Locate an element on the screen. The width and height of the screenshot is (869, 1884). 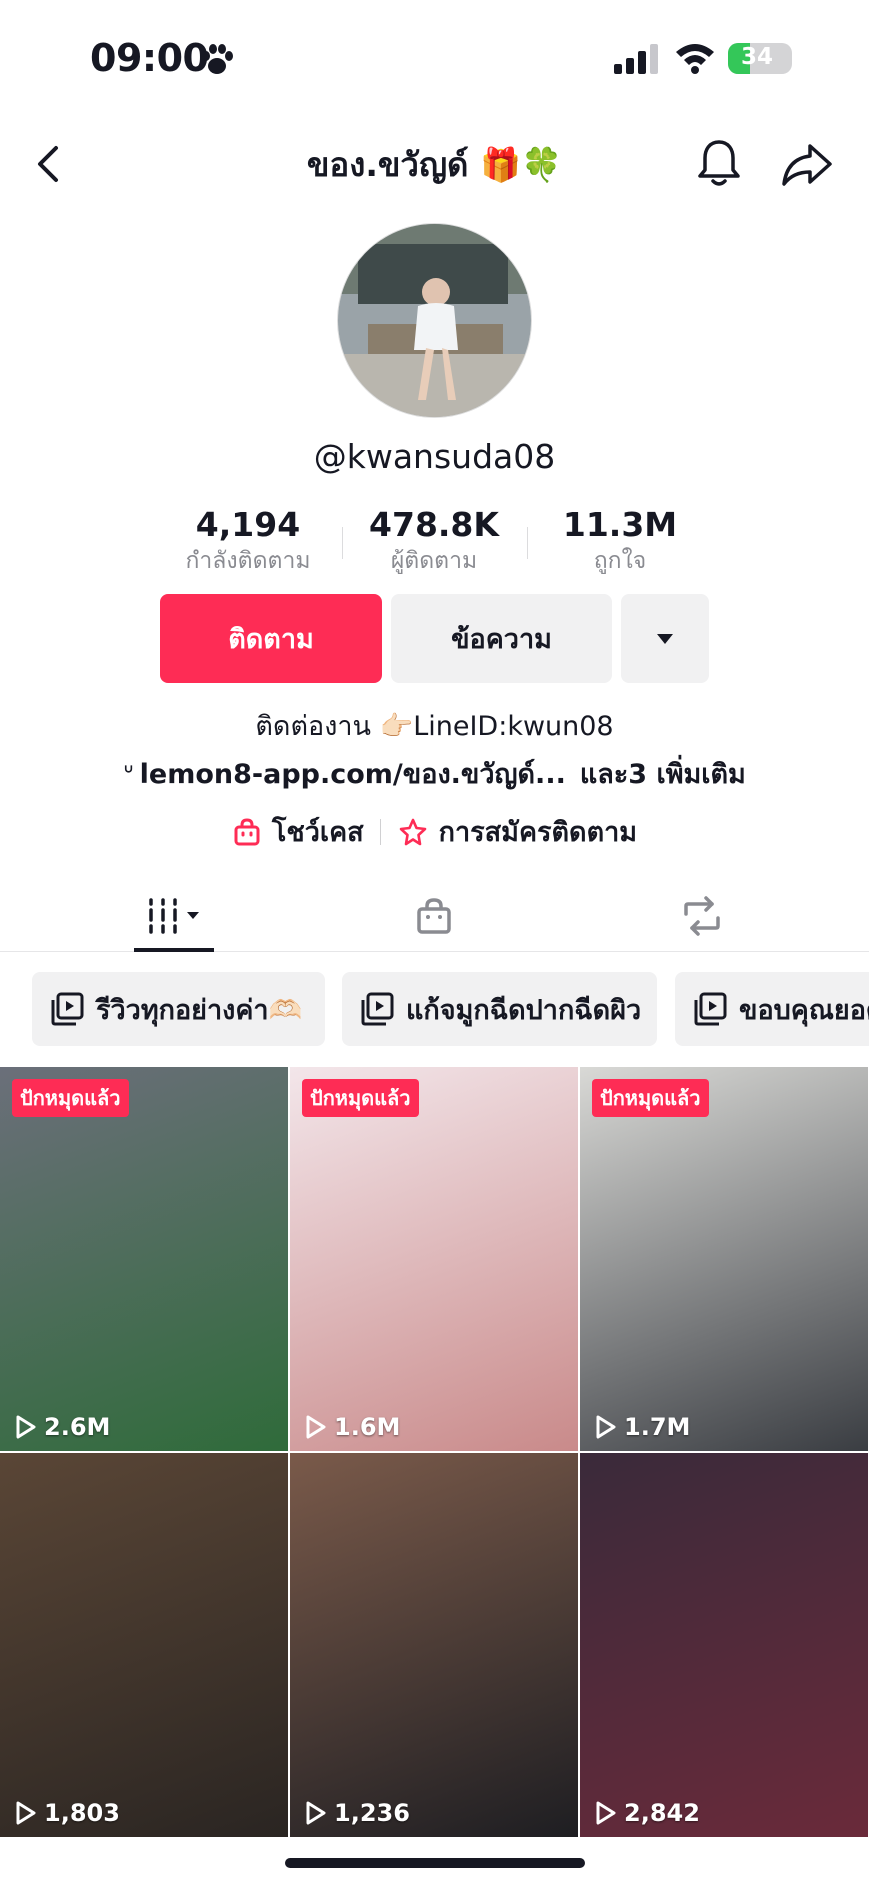
badge-divider is located at coordinates (380, 831).